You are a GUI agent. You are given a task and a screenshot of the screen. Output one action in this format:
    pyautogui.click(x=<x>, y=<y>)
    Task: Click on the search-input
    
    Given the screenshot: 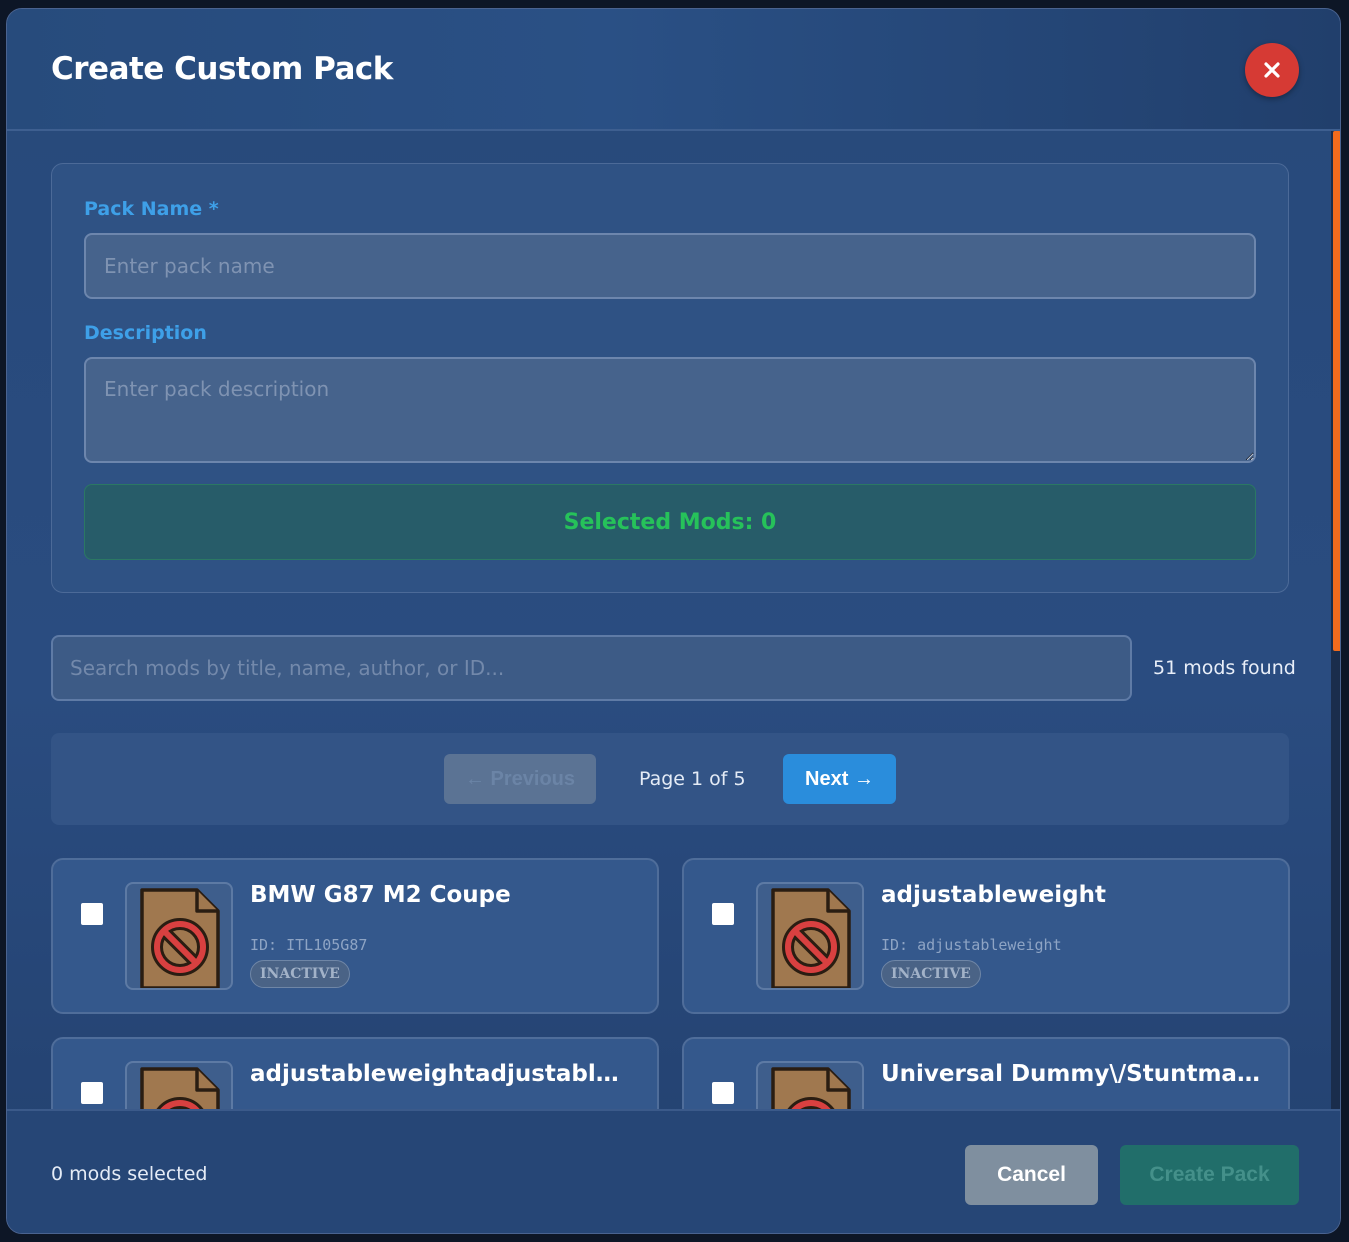 What is the action you would take?
    pyautogui.click(x=591, y=668)
    